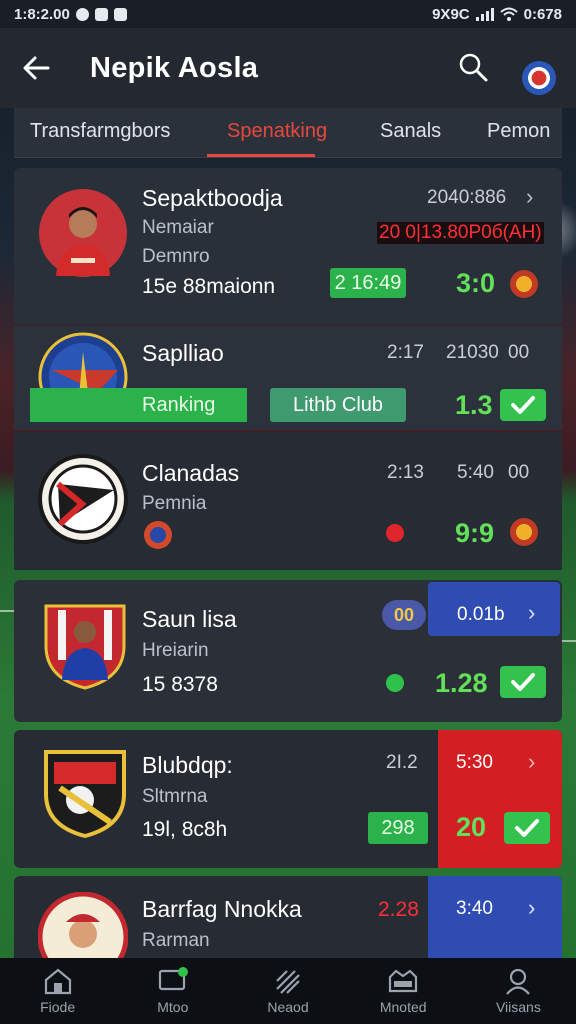 The image size is (576, 1024). What do you see at coordinates (475, 472) in the screenshot?
I see `match-time: 5:40` at bounding box center [475, 472].